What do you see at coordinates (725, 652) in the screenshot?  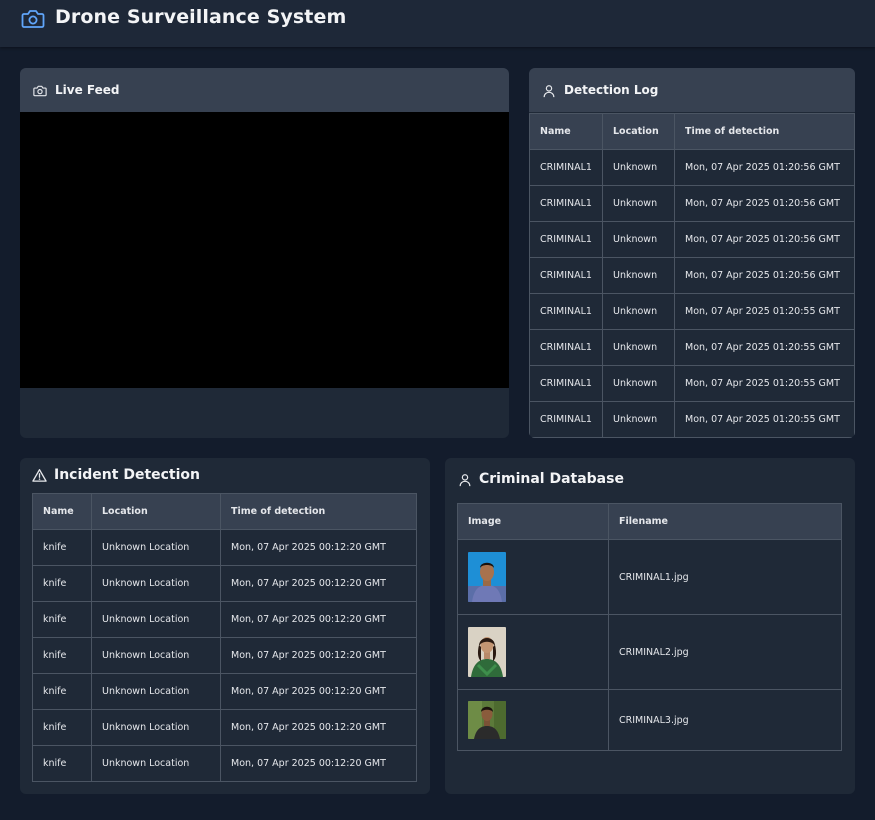 I see `cell-filename: CRIMINAL2.jpg` at bounding box center [725, 652].